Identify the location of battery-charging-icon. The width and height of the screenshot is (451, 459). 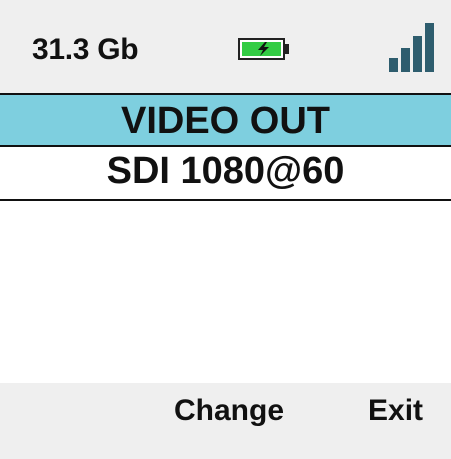
(263, 49).